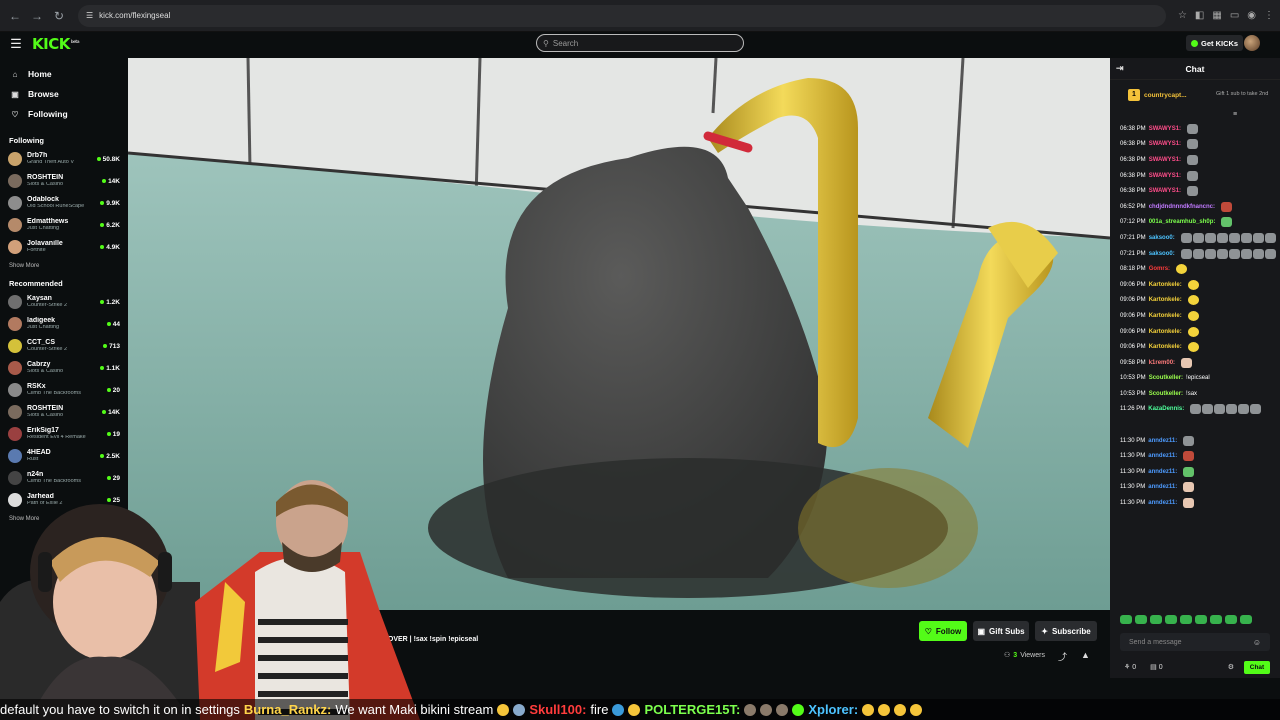 The image size is (1280, 720). What do you see at coordinates (64, 74) in the screenshot?
I see `nav-home: ⌂ Home` at bounding box center [64, 74].